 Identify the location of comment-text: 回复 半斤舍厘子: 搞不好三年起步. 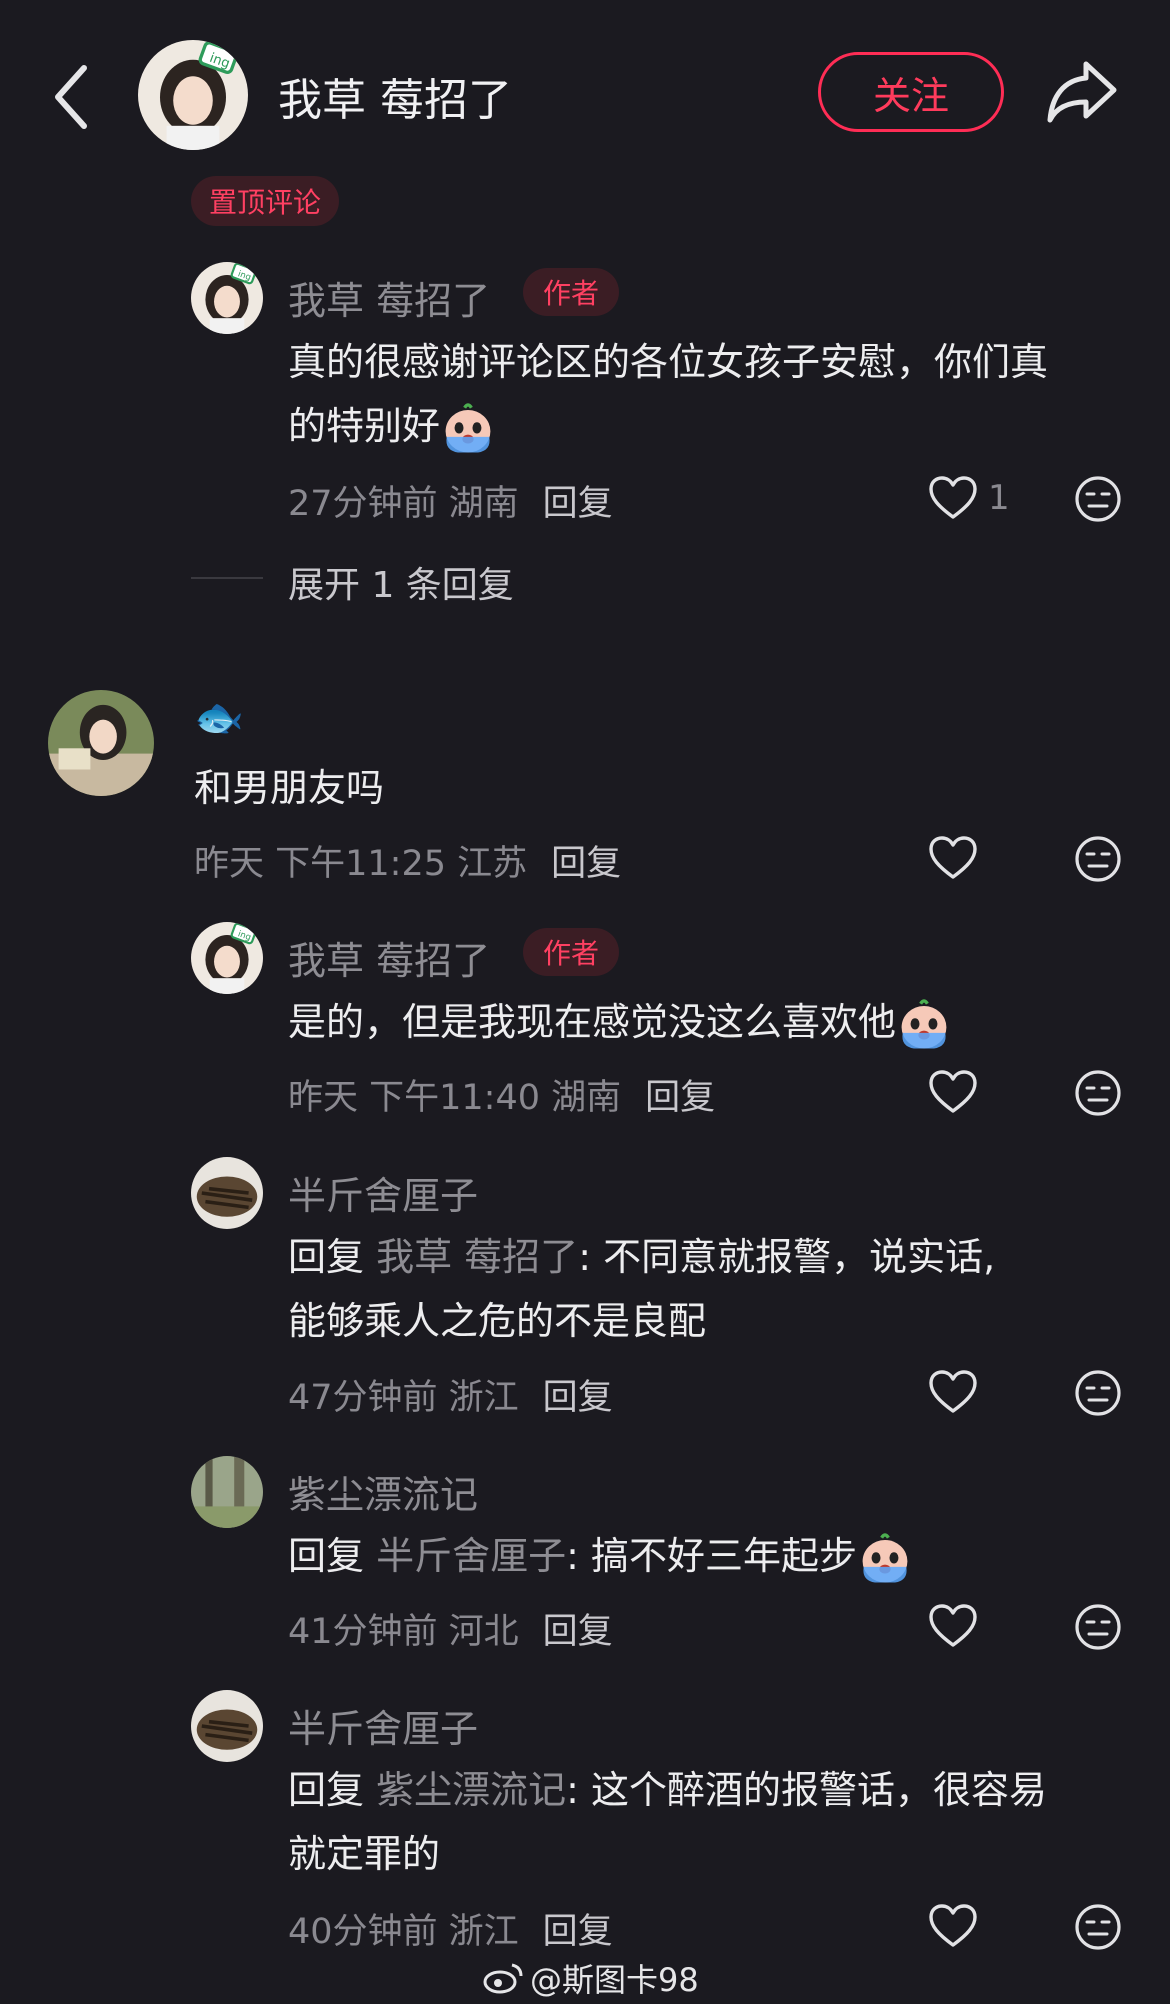
(600, 1556).